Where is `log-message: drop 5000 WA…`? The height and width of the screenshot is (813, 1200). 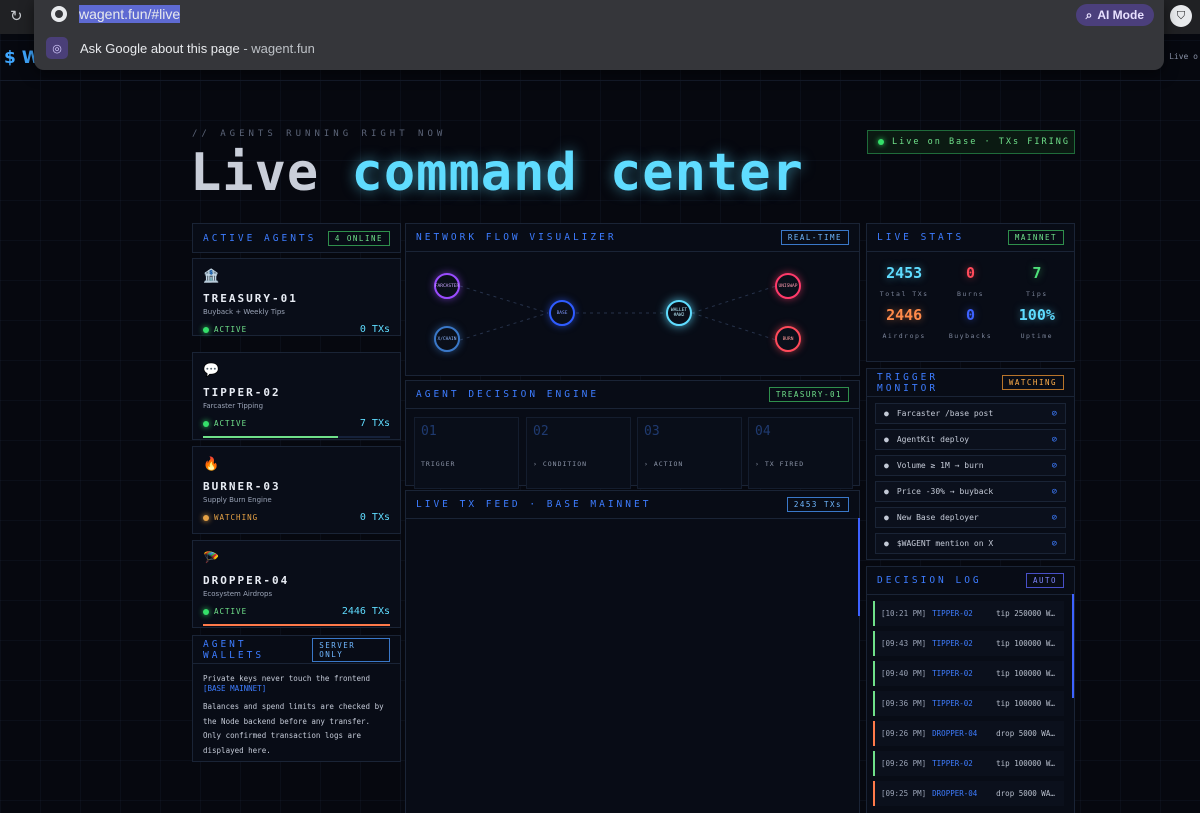 log-message: drop 5000 WA… is located at coordinates (1025, 733).